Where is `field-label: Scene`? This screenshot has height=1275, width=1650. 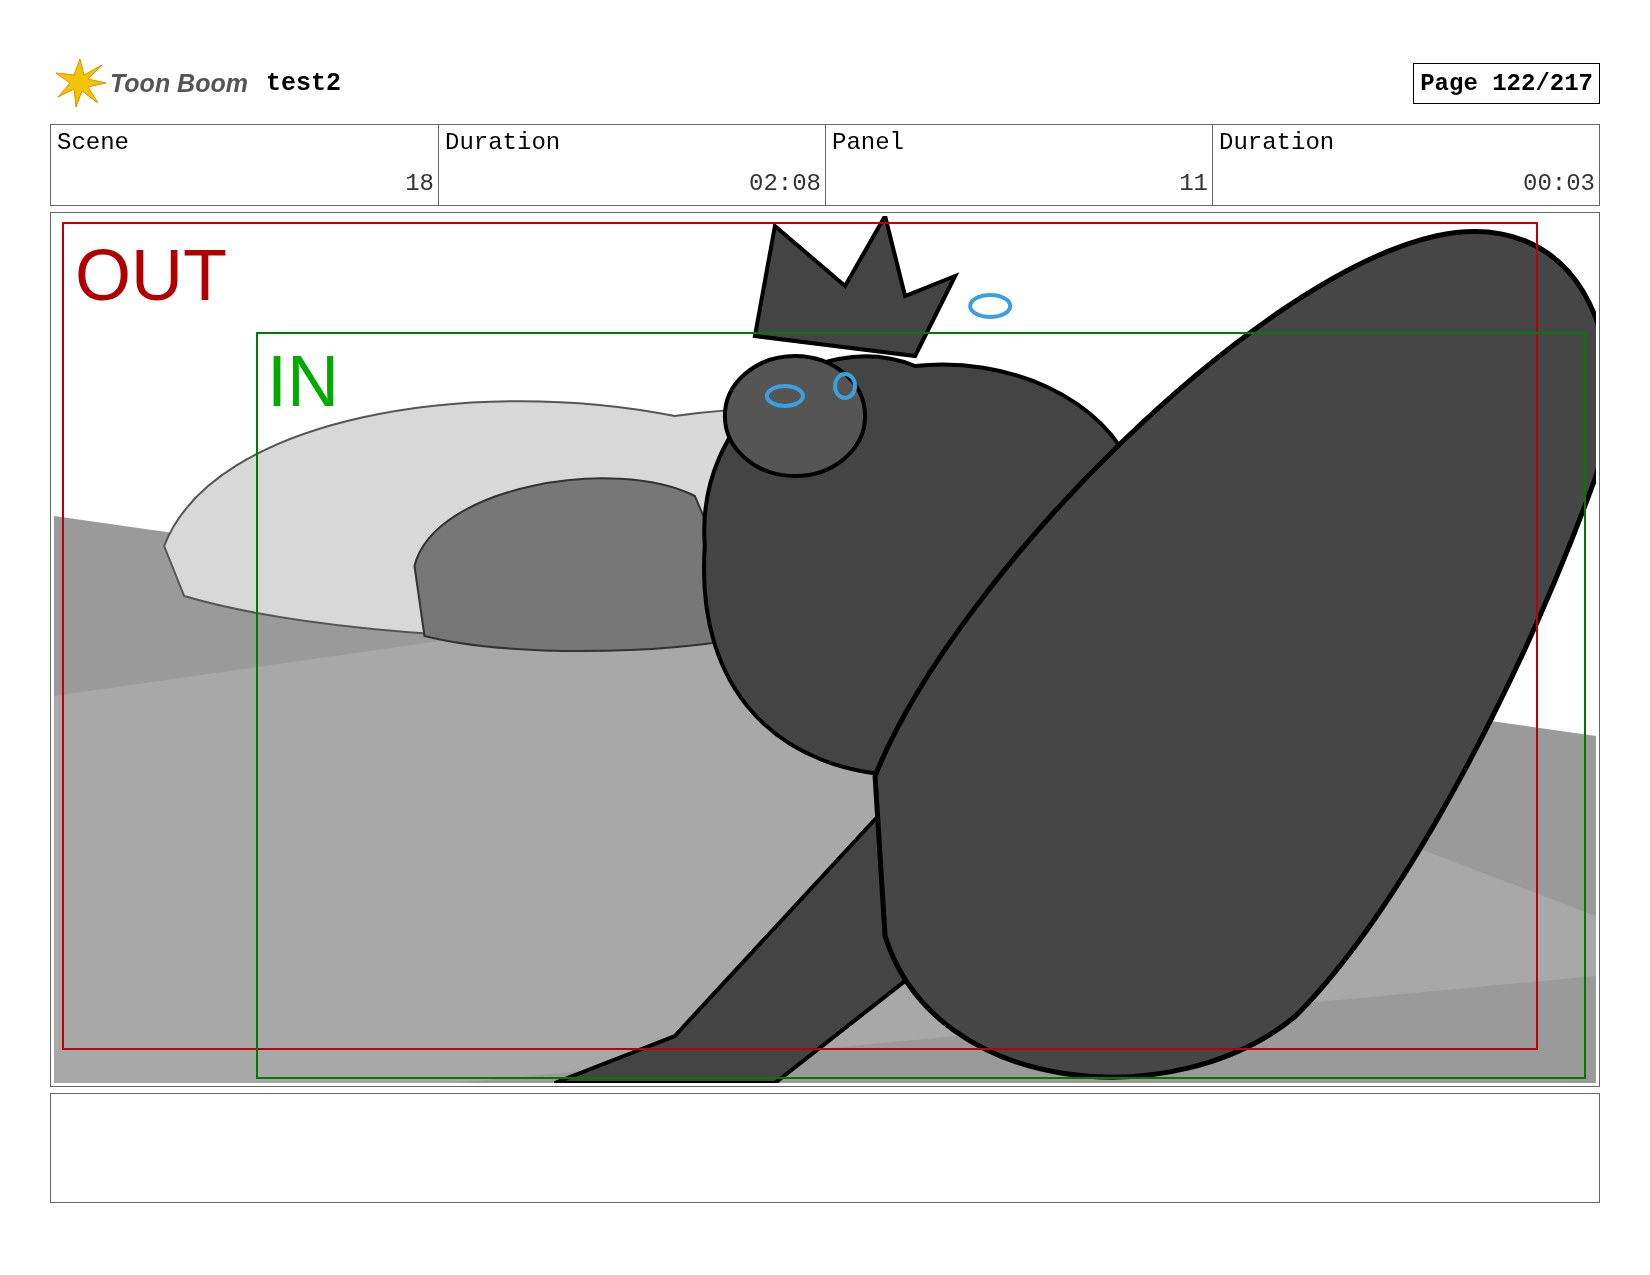
field-label: Scene is located at coordinates (93, 142).